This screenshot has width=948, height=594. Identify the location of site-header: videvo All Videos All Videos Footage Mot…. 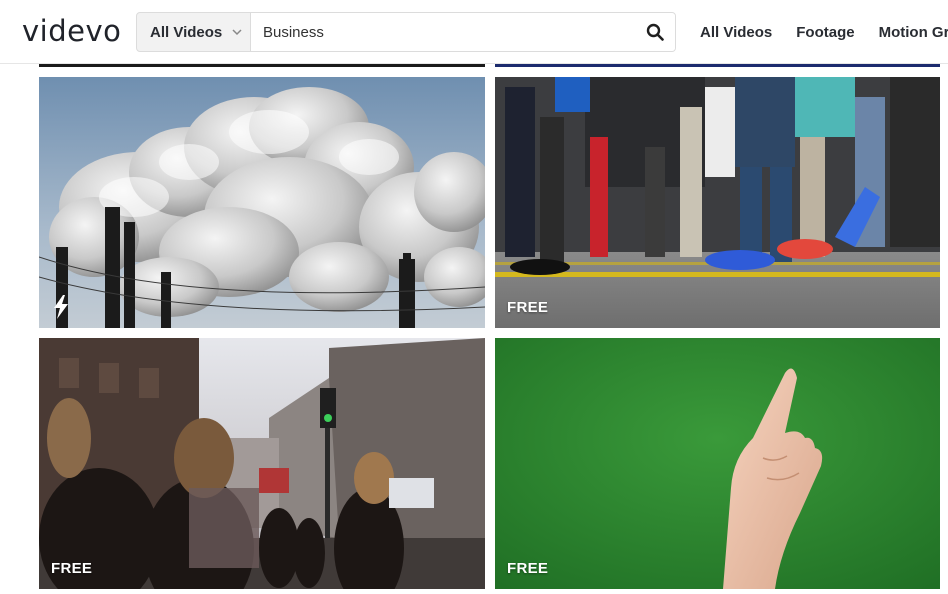
(474, 32).